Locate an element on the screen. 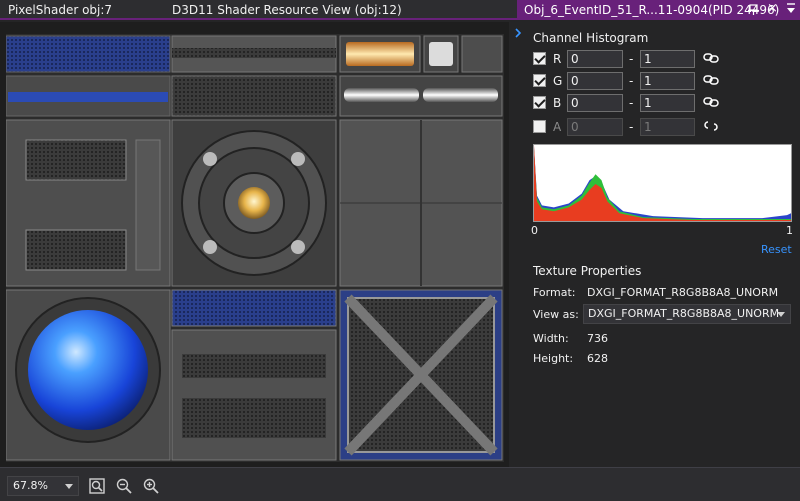  pin-icon is located at coordinates (754, 9).